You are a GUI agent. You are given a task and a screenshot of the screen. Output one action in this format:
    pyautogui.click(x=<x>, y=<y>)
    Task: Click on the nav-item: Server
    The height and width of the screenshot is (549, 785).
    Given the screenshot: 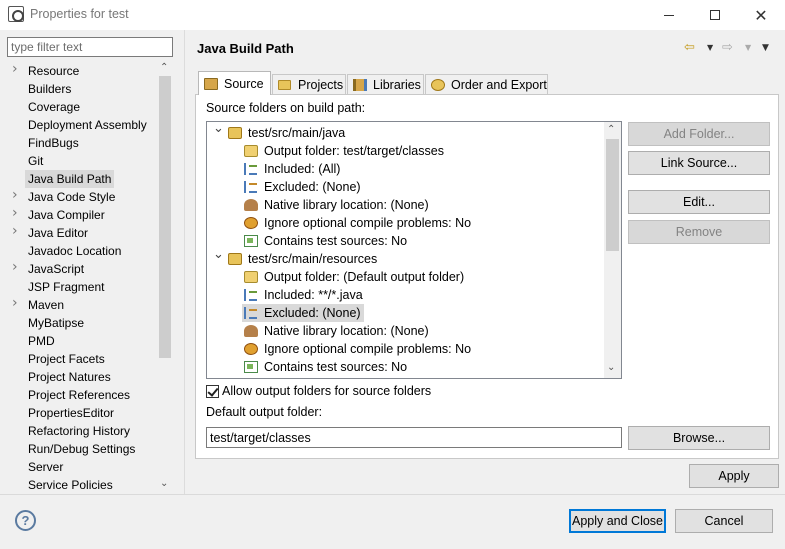 What is the action you would take?
    pyautogui.click(x=82, y=467)
    